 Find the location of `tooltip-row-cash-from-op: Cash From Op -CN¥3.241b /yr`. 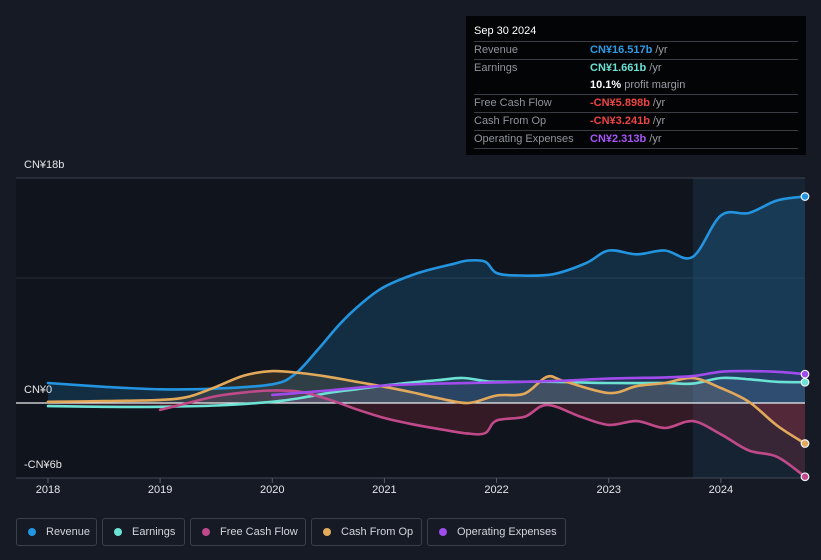

tooltip-row-cash-from-op: Cash From Op -CN¥3.241b /yr is located at coordinates (636, 121).